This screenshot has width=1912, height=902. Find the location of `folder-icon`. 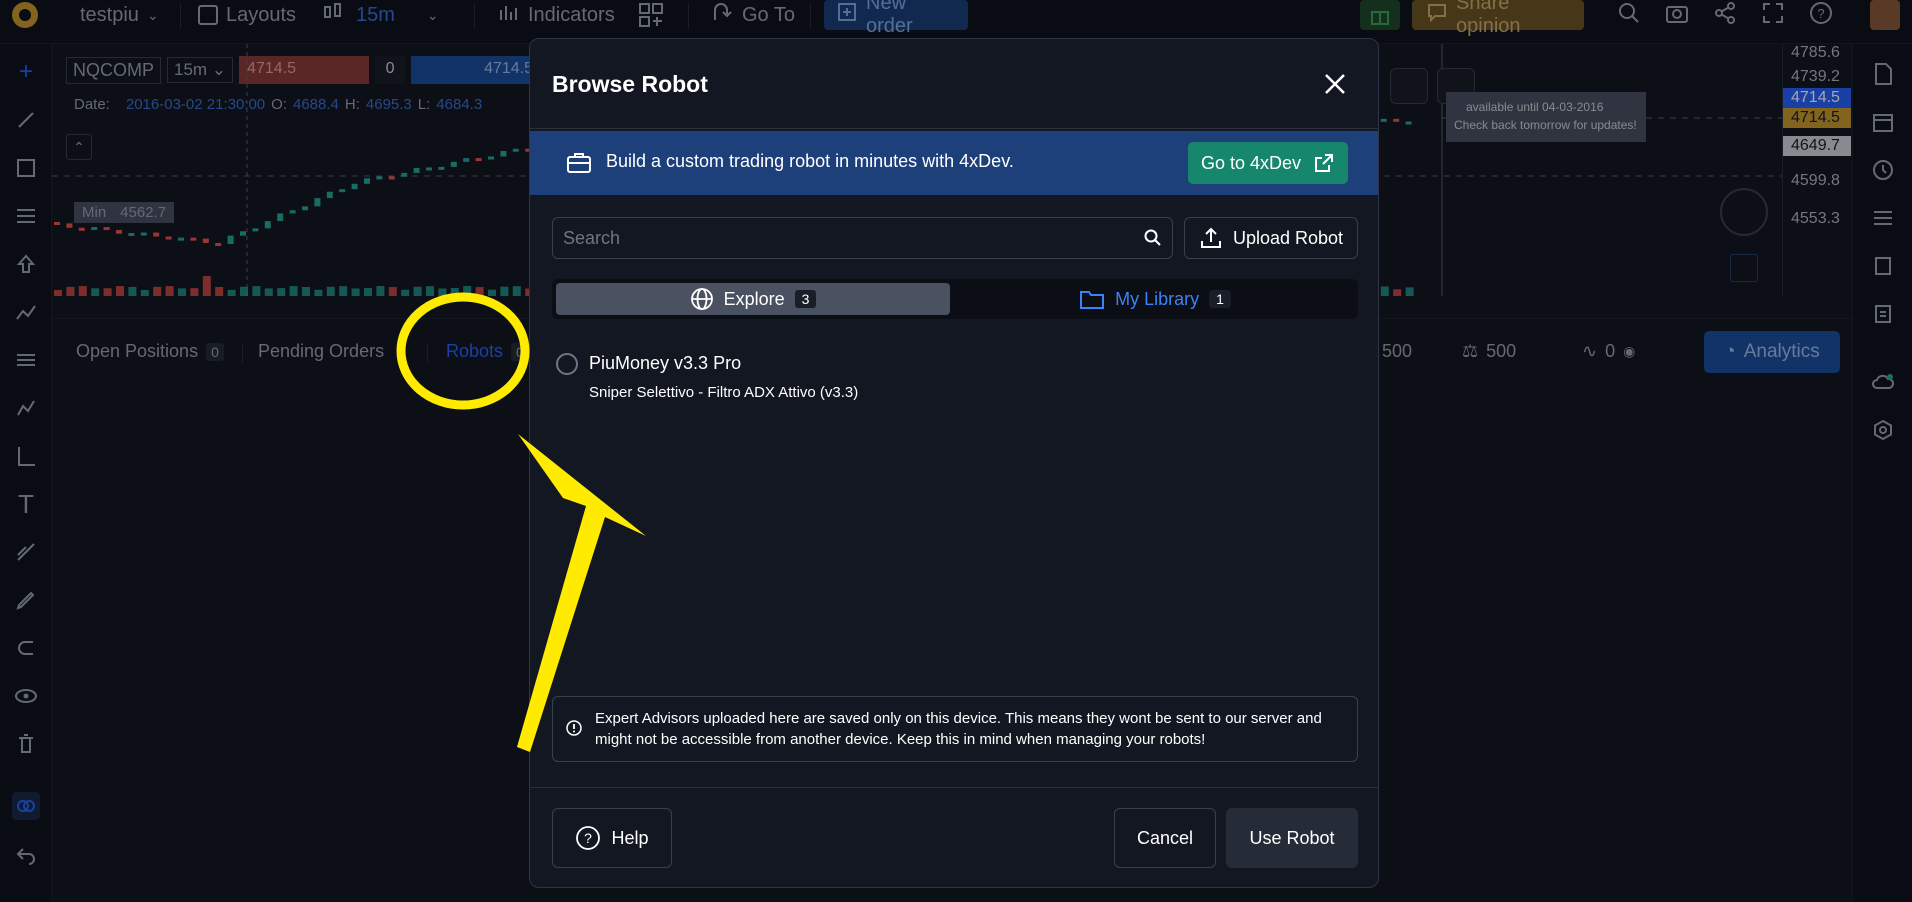

folder-icon is located at coordinates (1092, 300).